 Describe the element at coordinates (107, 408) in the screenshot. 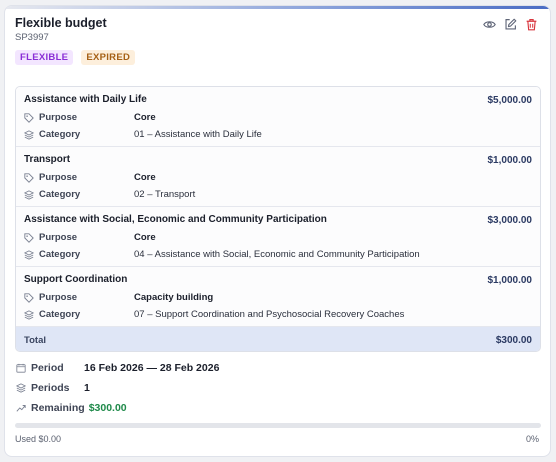

I see `remaining-value: $300.00` at that location.